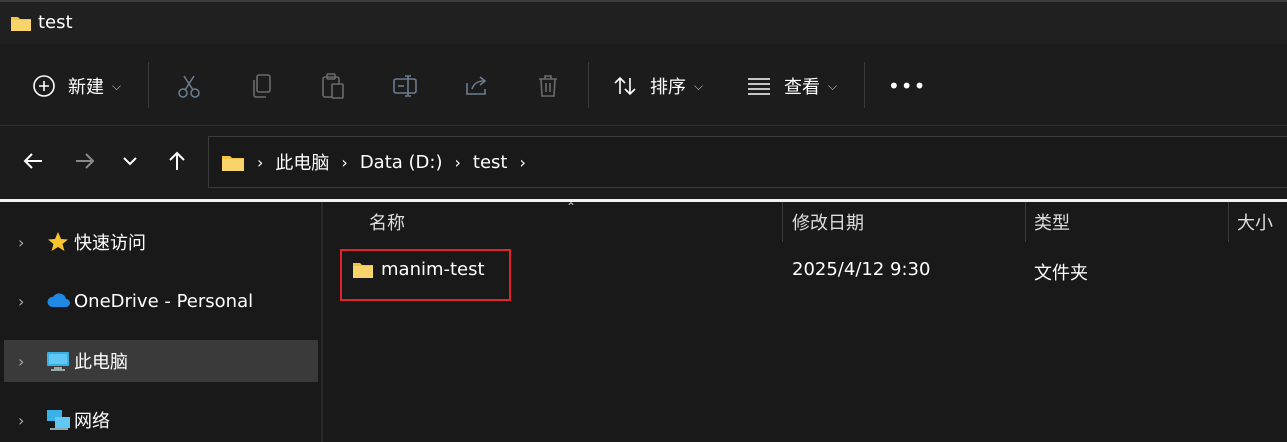 The image size is (1287, 442). What do you see at coordinates (59, 422) in the screenshot?
I see `network-icon` at bounding box center [59, 422].